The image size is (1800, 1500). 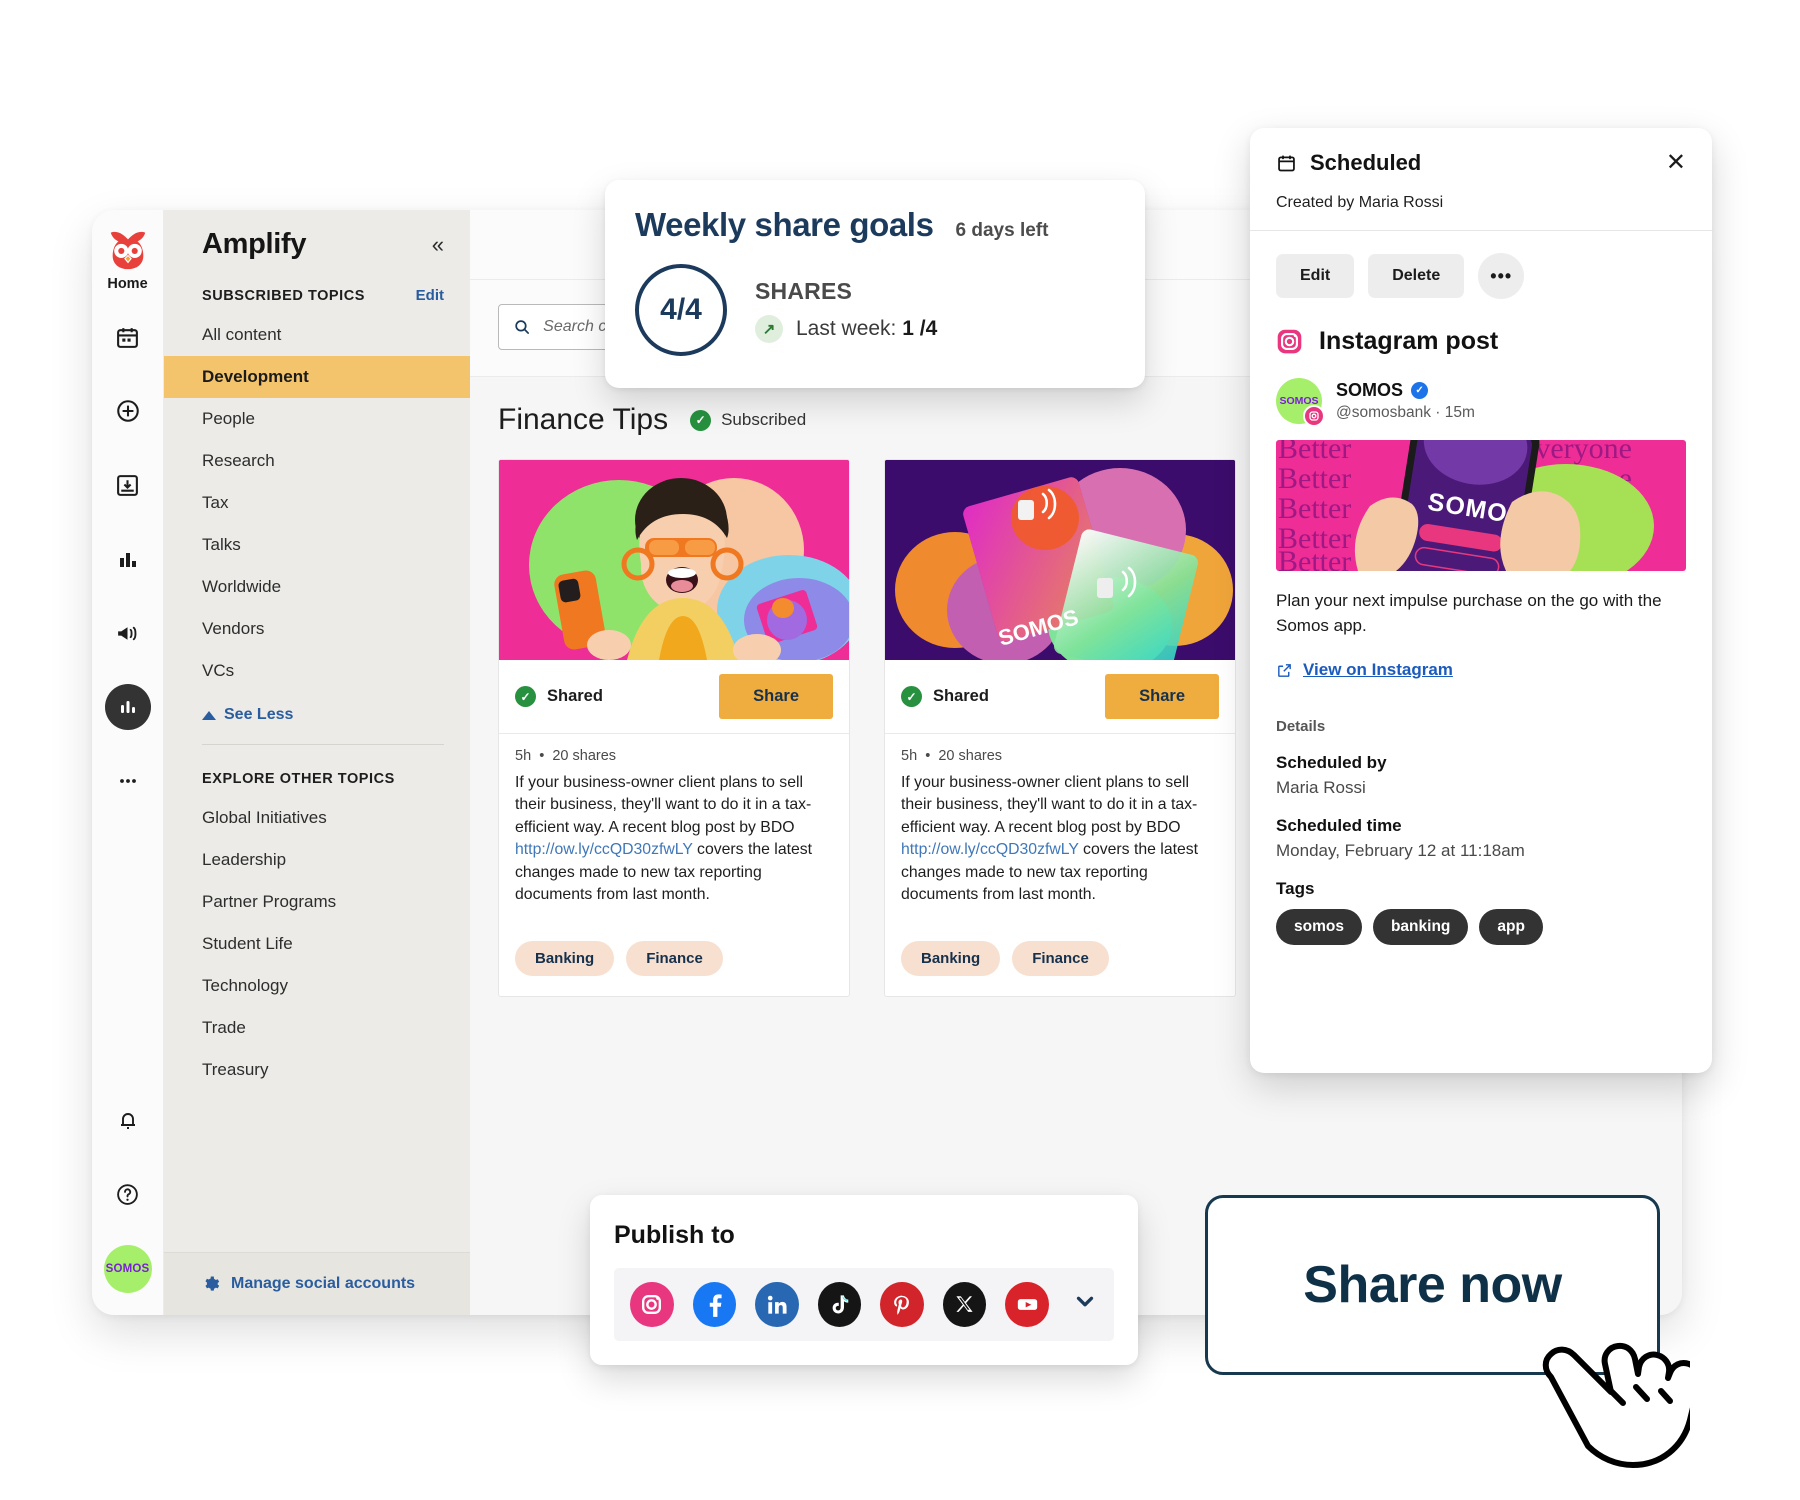 What do you see at coordinates (317, 629) in the screenshot?
I see `sidebar-item-vendors: Vendors` at bounding box center [317, 629].